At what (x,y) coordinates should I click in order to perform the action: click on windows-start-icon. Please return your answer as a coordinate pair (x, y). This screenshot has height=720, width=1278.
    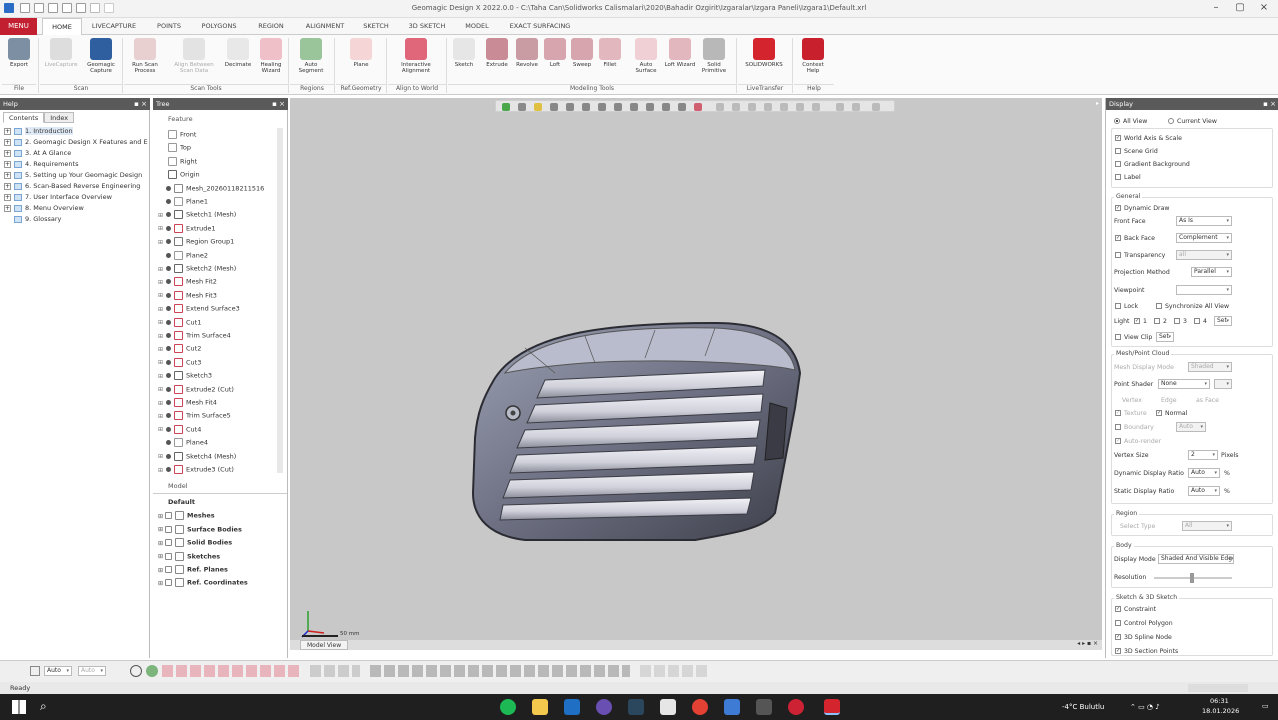
    Looking at the image, I should click on (19, 707).